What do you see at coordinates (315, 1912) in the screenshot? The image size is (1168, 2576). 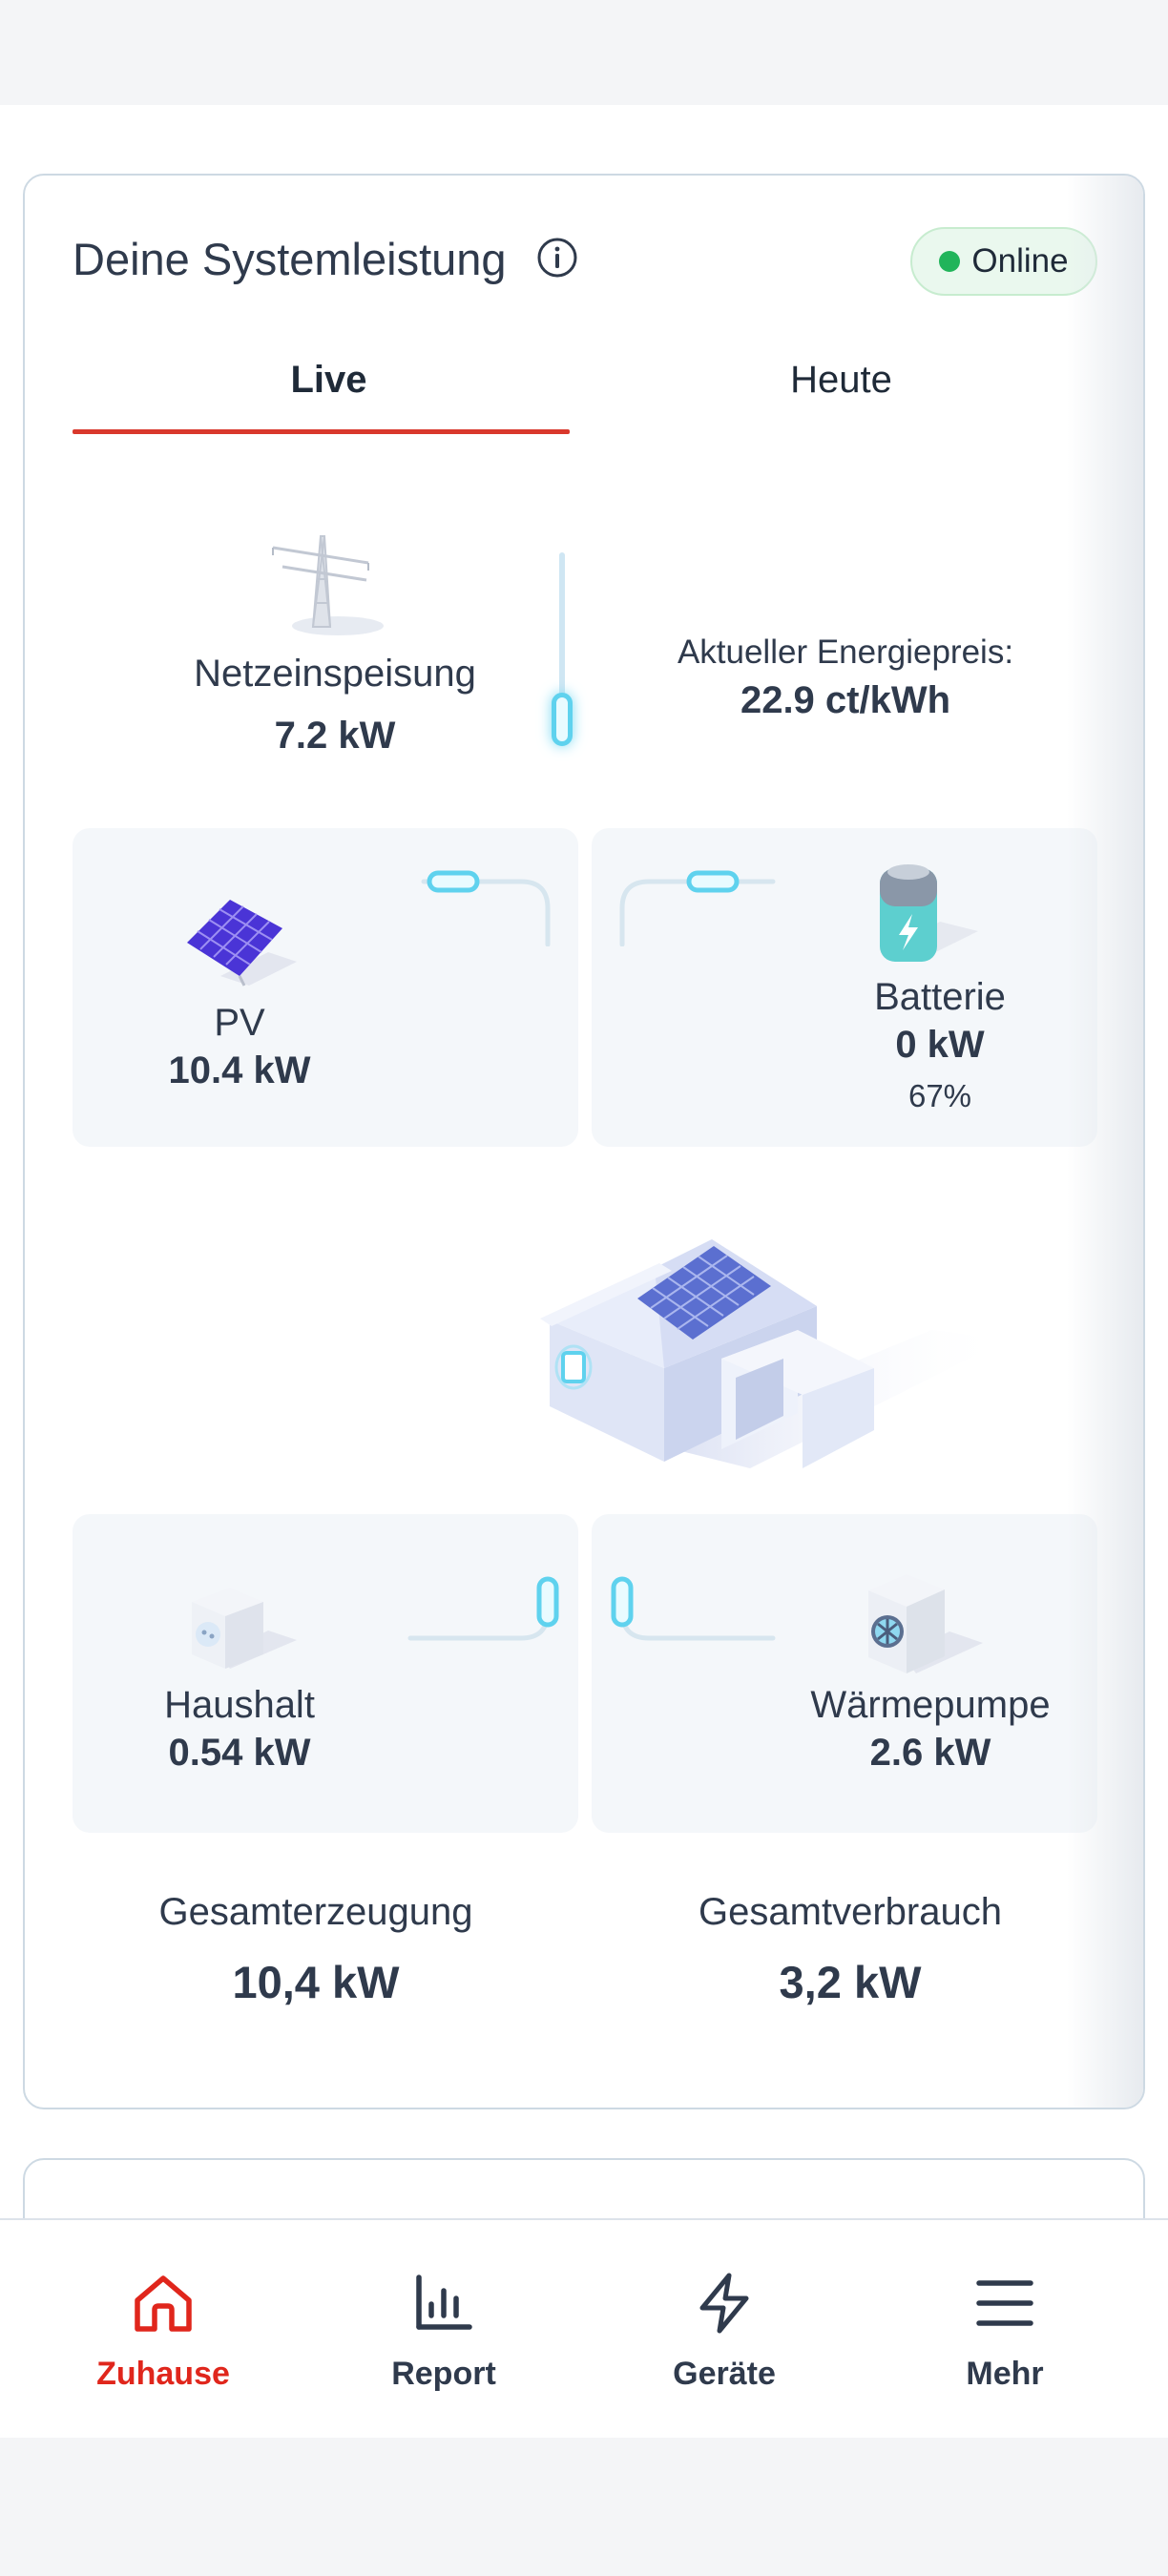 I see `total-generation-label: Gesamterzeugung` at bounding box center [315, 1912].